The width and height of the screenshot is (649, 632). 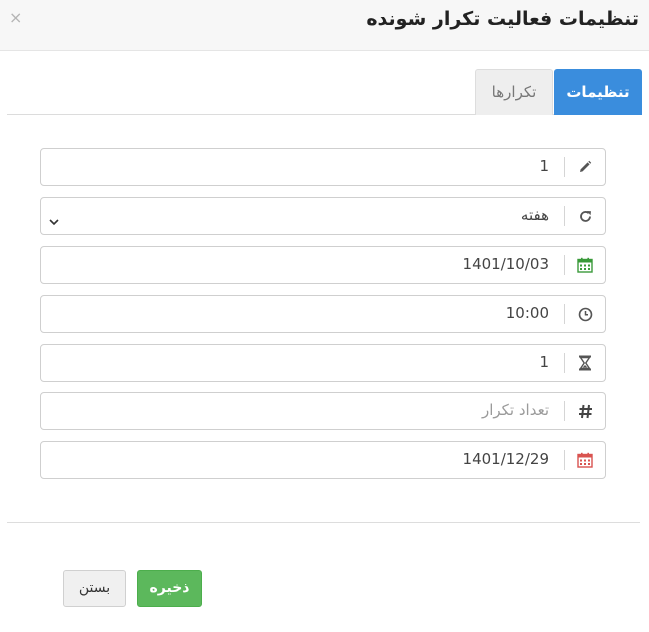 What do you see at coordinates (15, 18) in the screenshot?
I see `close-icon: ×` at bounding box center [15, 18].